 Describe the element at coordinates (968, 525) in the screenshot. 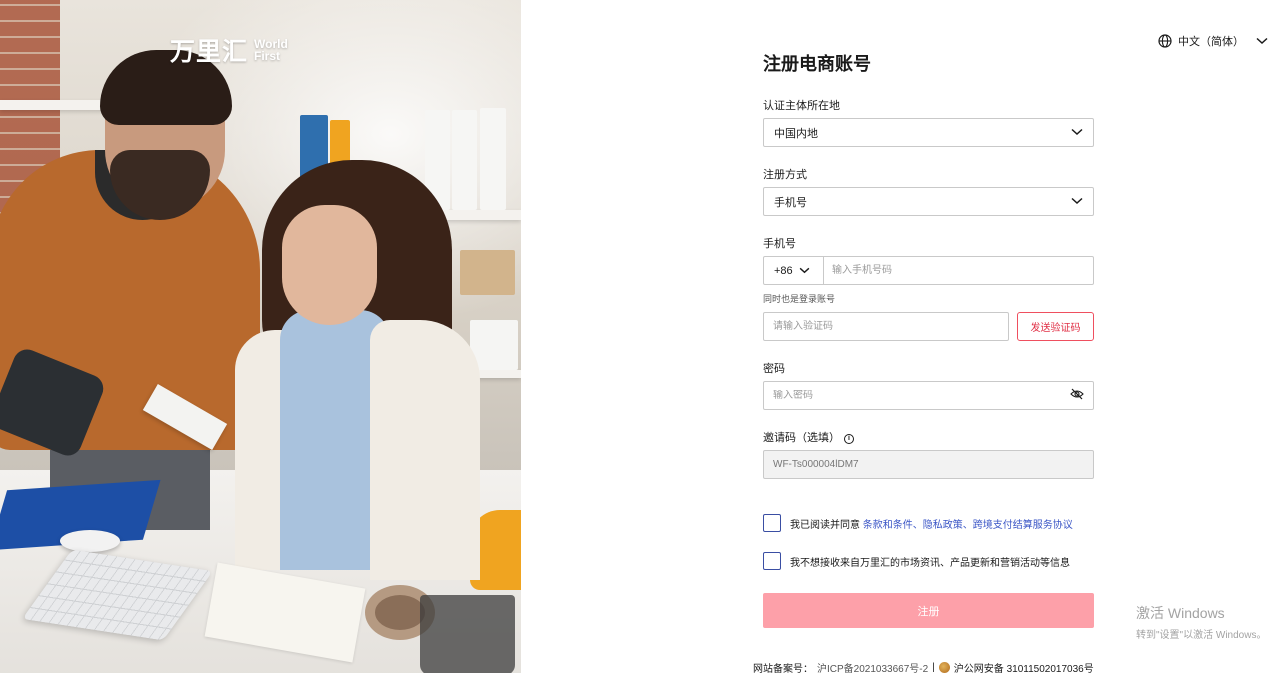

I see `terms-links: 条款和条件、隐私政策、跨境支付结算服务协议` at that location.